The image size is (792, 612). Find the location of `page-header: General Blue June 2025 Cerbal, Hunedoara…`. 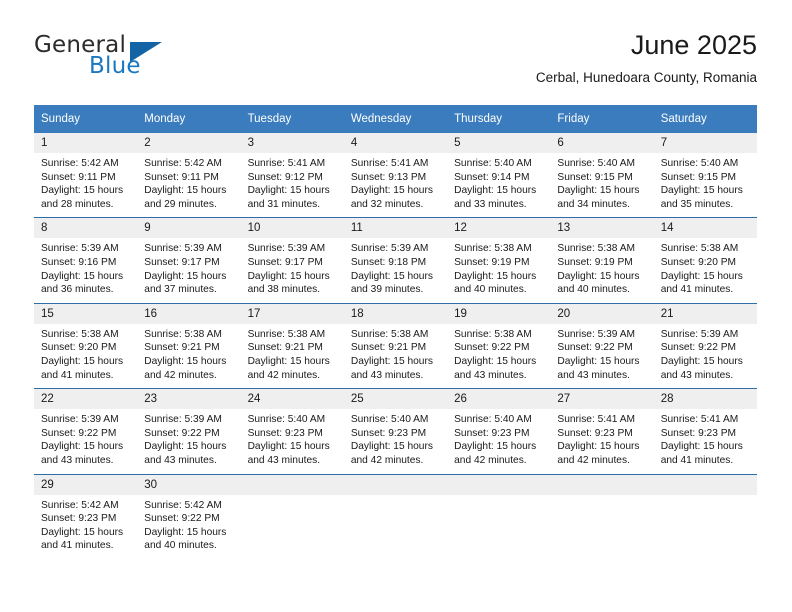

page-header: General Blue June 2025 Cerbal, Hunedoara… is located at coordinates (395, 62).